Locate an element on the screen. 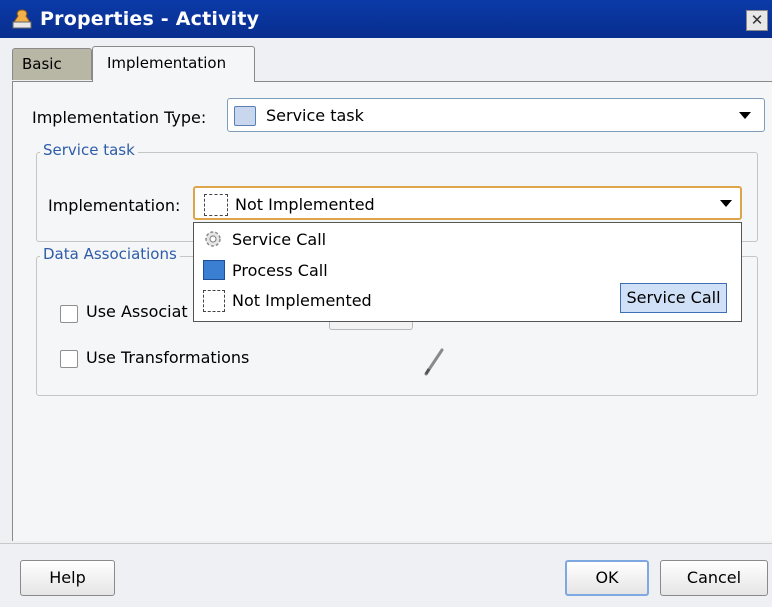  ok-button: OK is located at coordinates (607, 578).